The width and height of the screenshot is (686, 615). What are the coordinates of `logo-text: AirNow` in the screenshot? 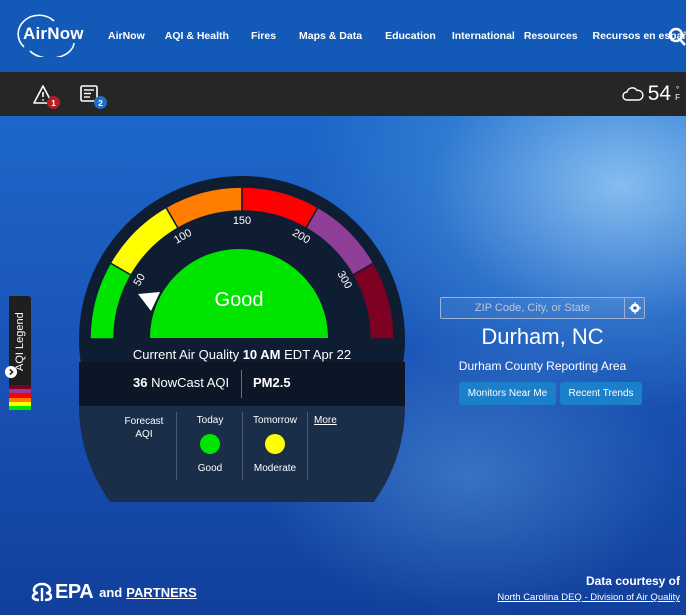 It's located at (53, 33).